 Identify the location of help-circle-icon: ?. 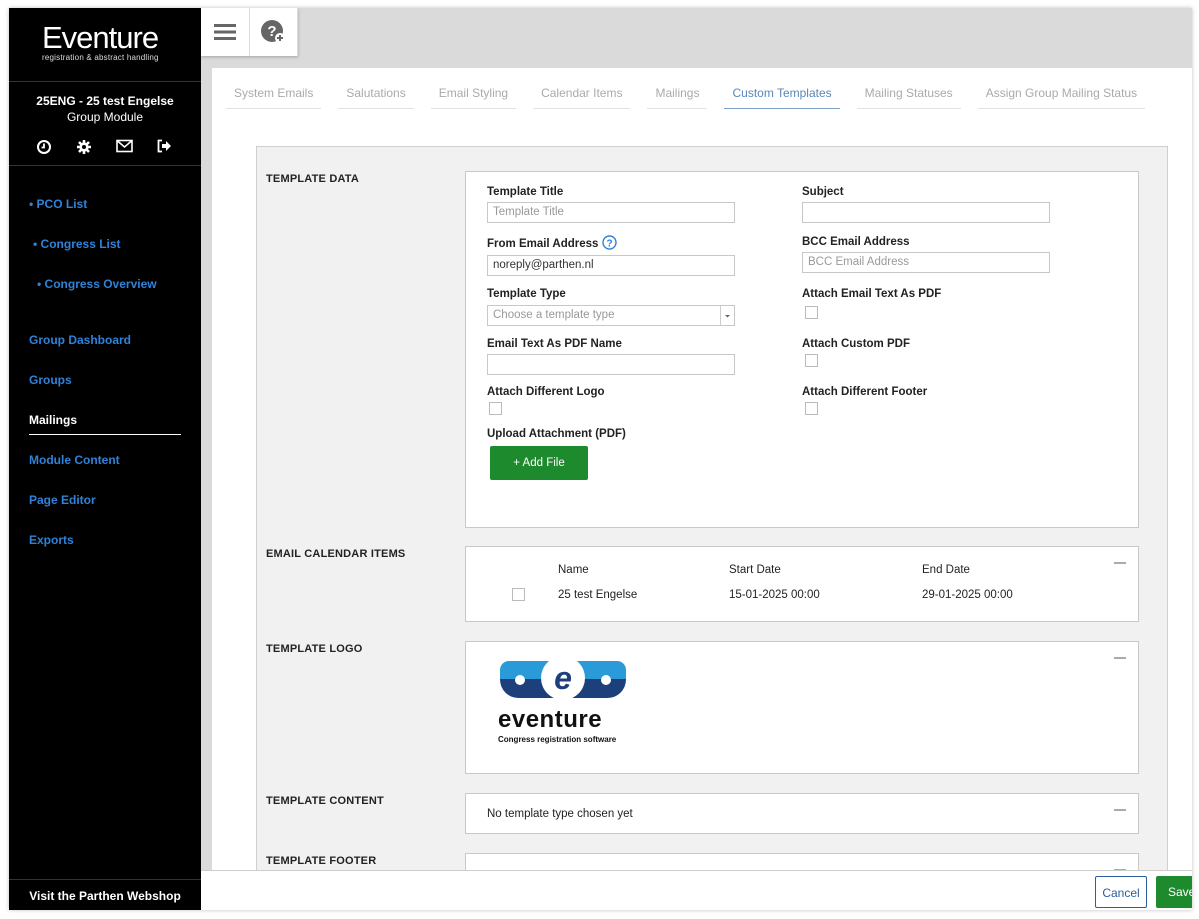
(609, 244).